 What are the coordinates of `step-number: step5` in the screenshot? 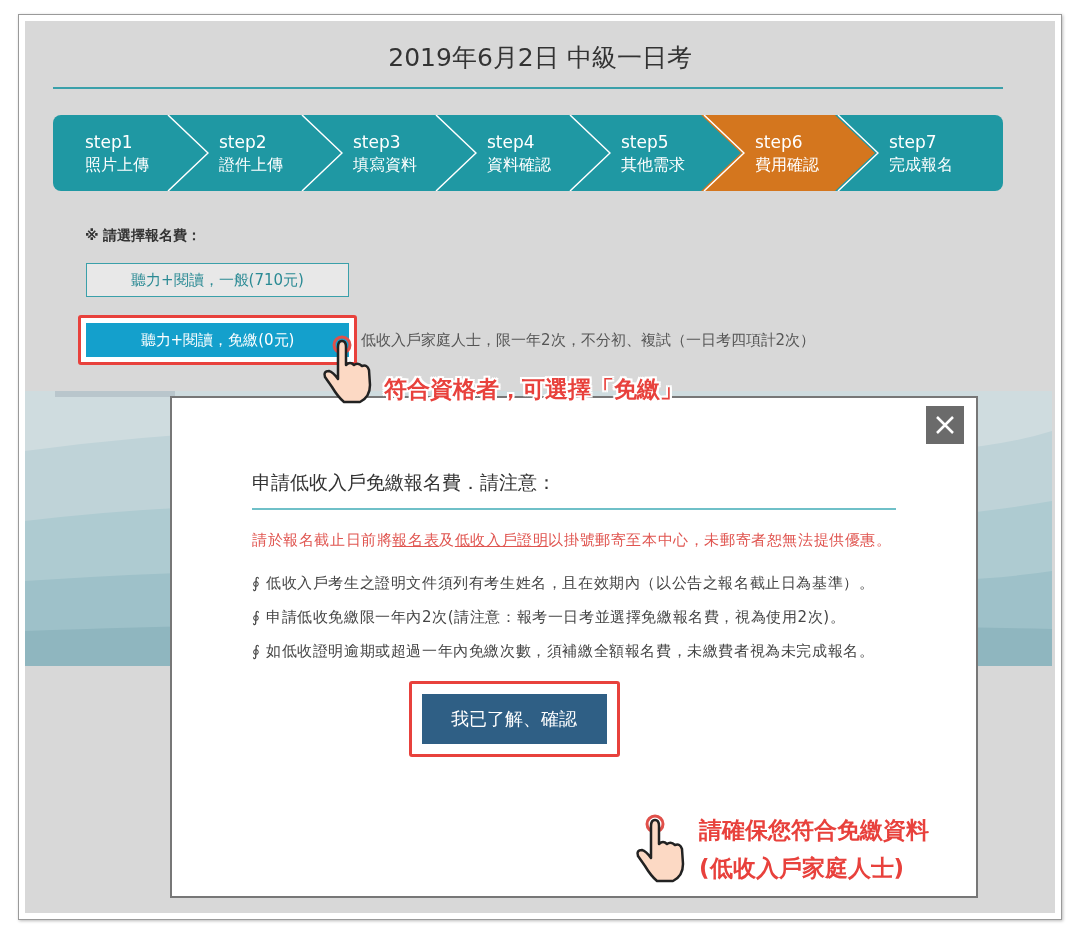 It's located at (672, 142).